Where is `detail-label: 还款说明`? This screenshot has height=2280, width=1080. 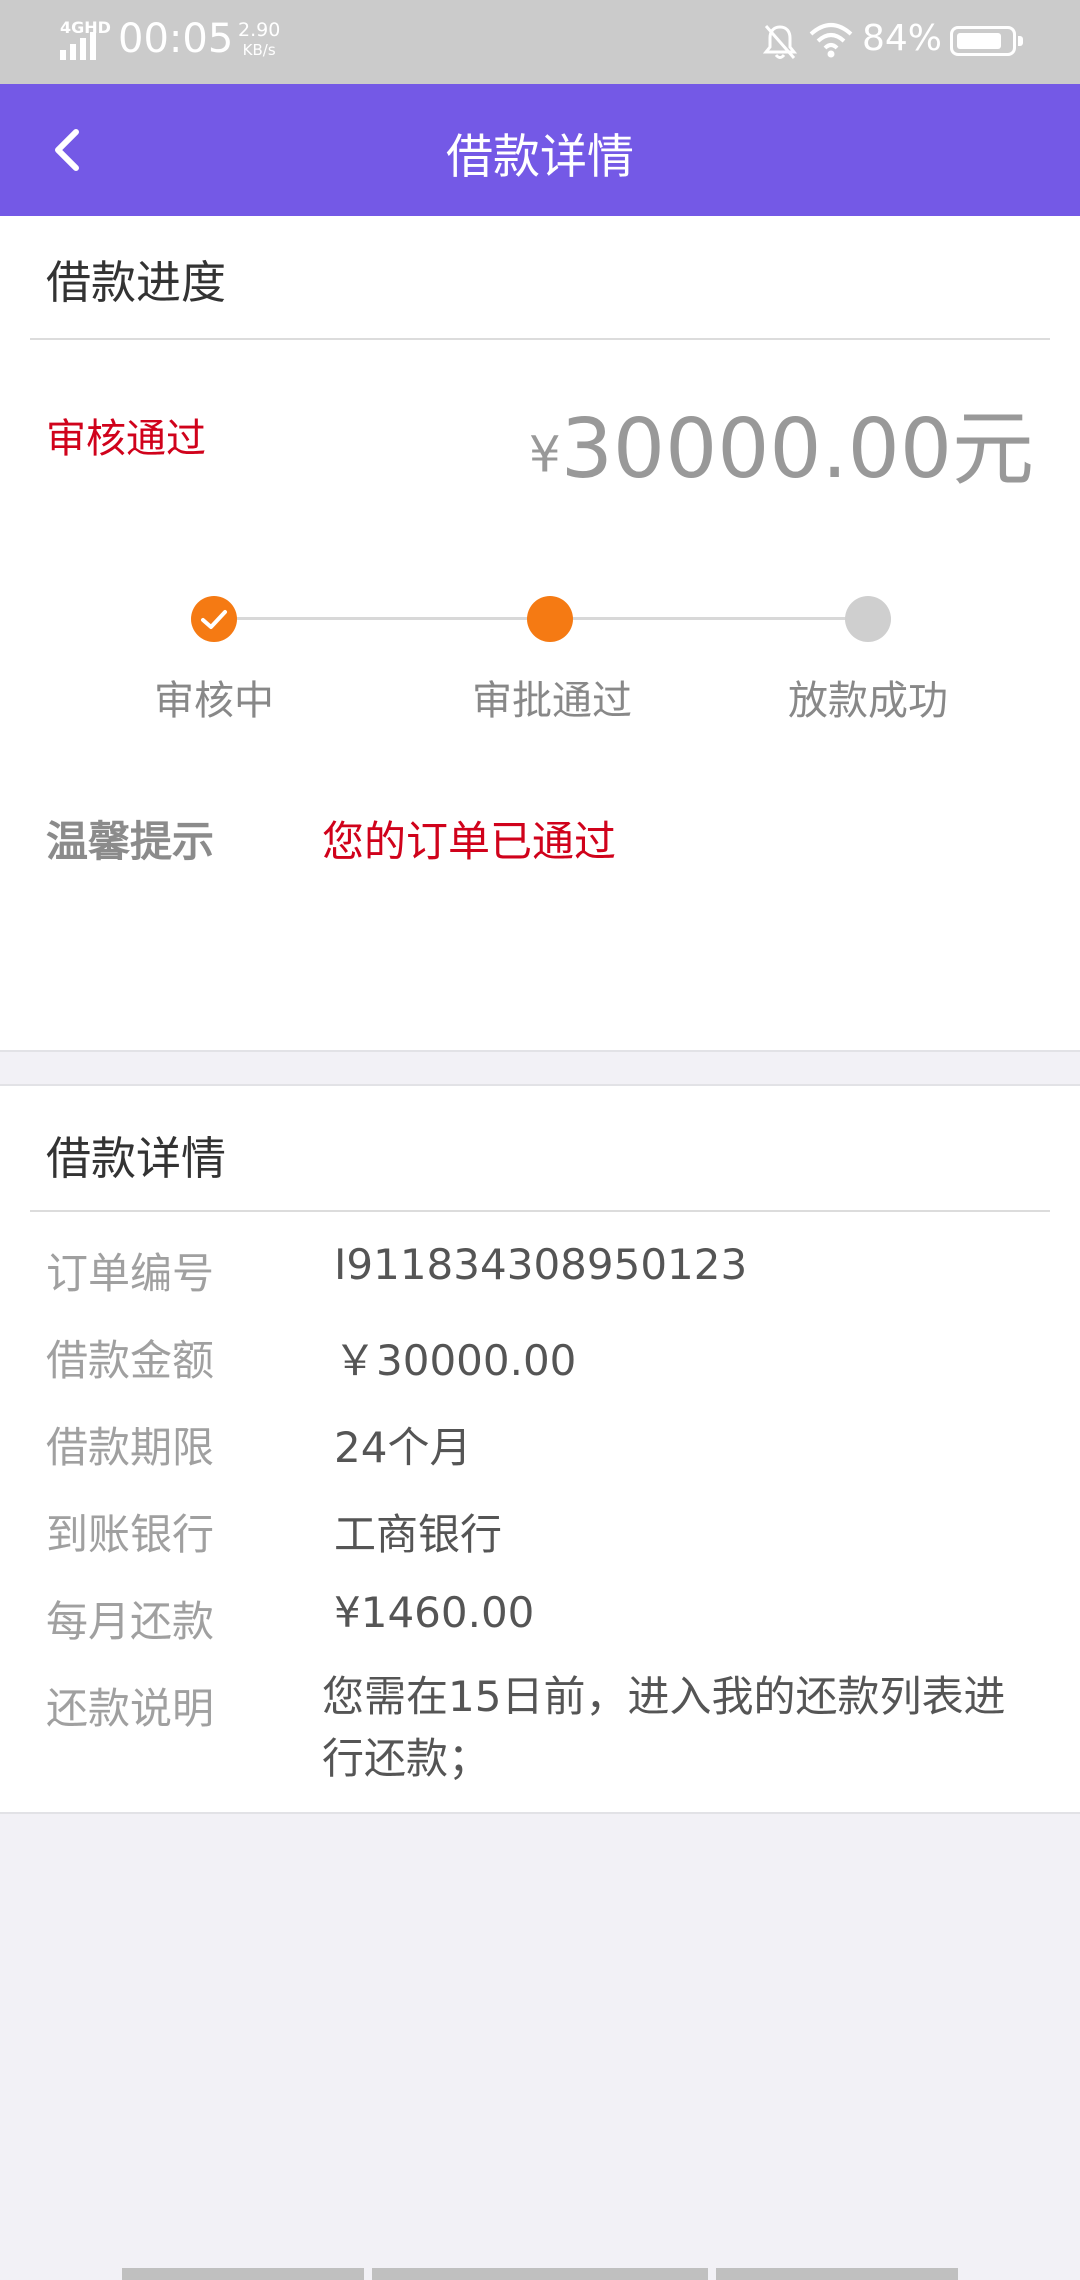 detail-label: 还款说明 is located at coordinates (130, 1708).